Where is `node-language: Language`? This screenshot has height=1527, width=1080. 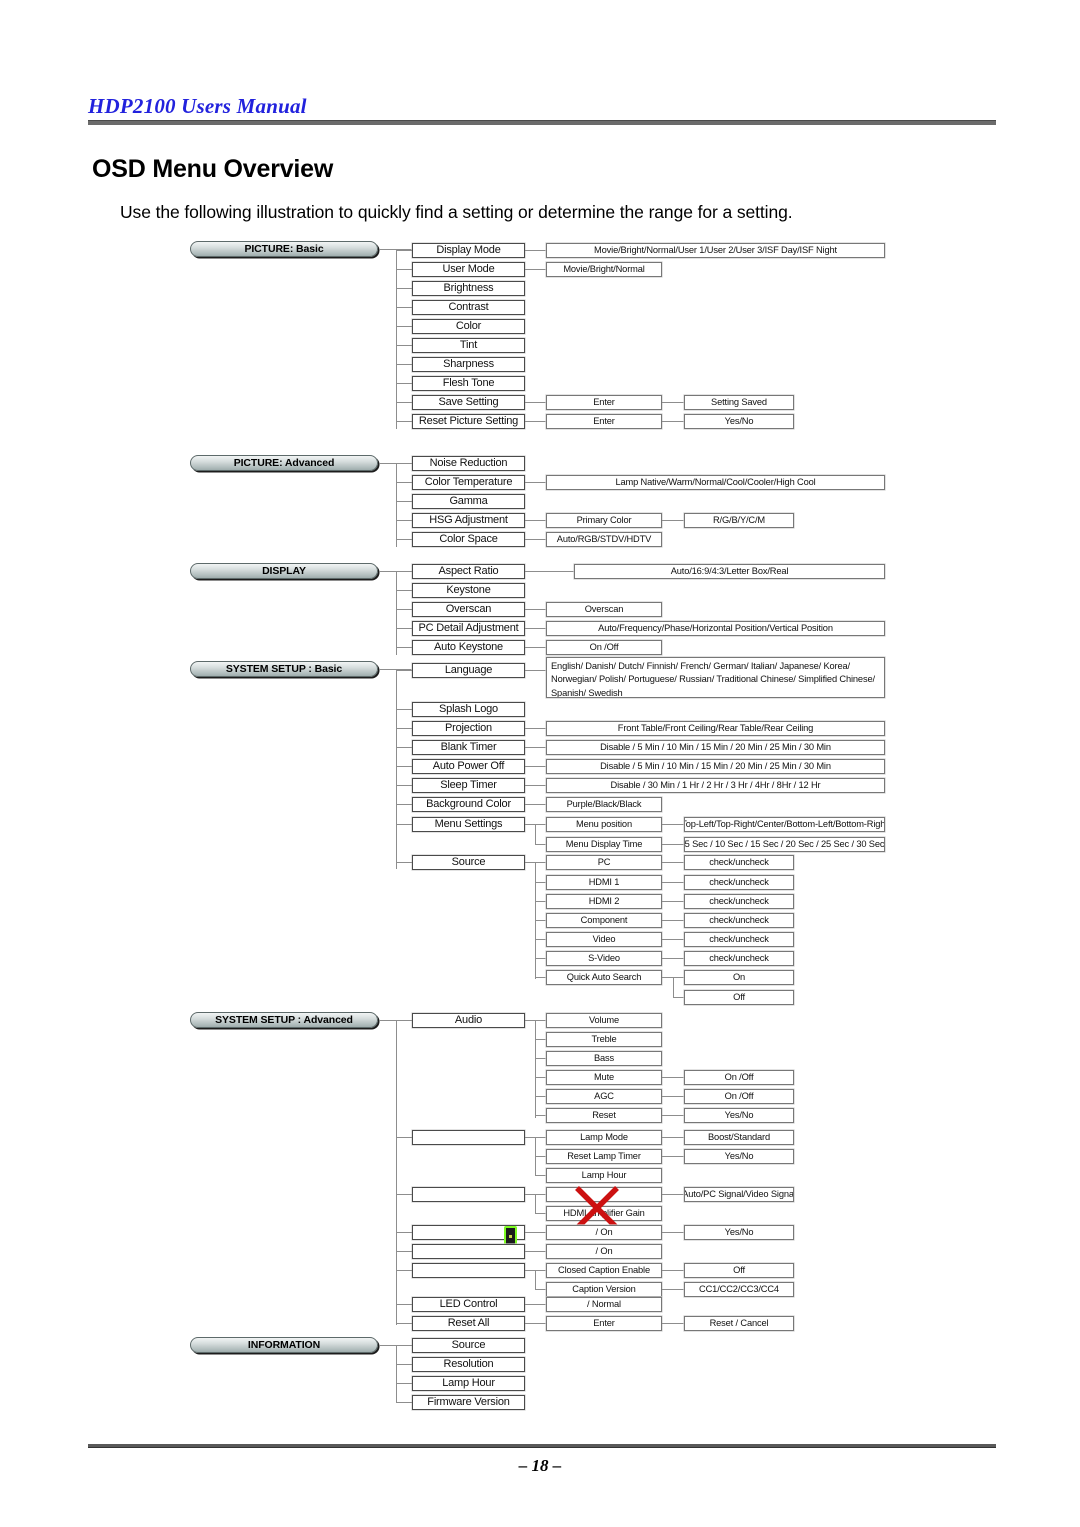 node-language: Language is located at coordinates (468, 670).